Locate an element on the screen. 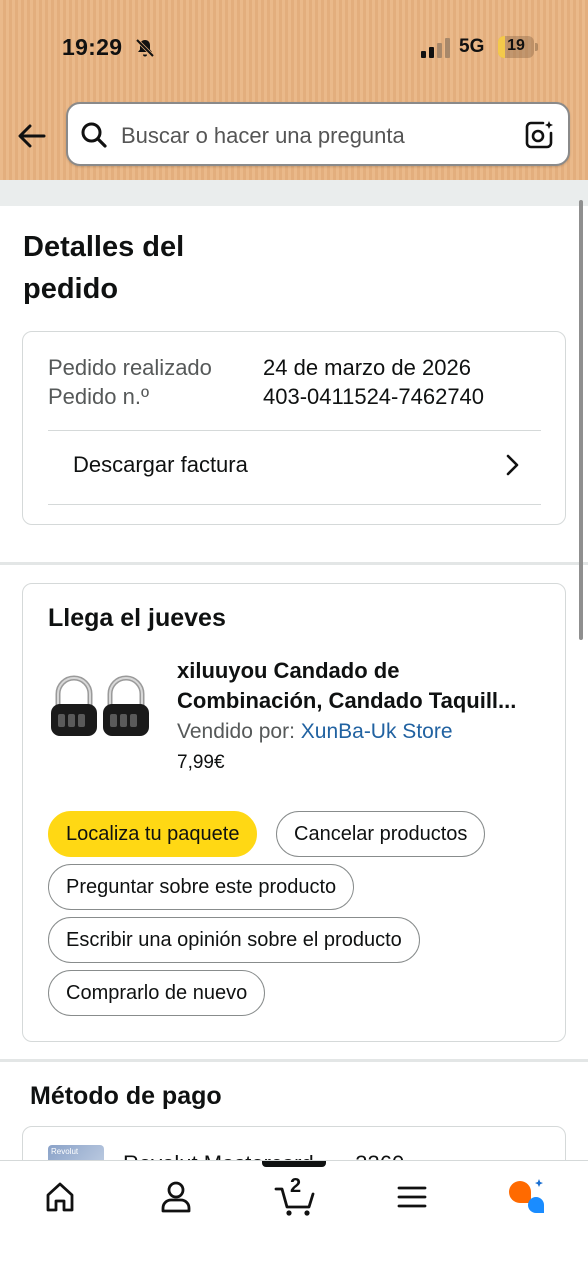 This screenshot has width=588, height=1280. active-tab-indicator is located at coordinates (294, 1164).